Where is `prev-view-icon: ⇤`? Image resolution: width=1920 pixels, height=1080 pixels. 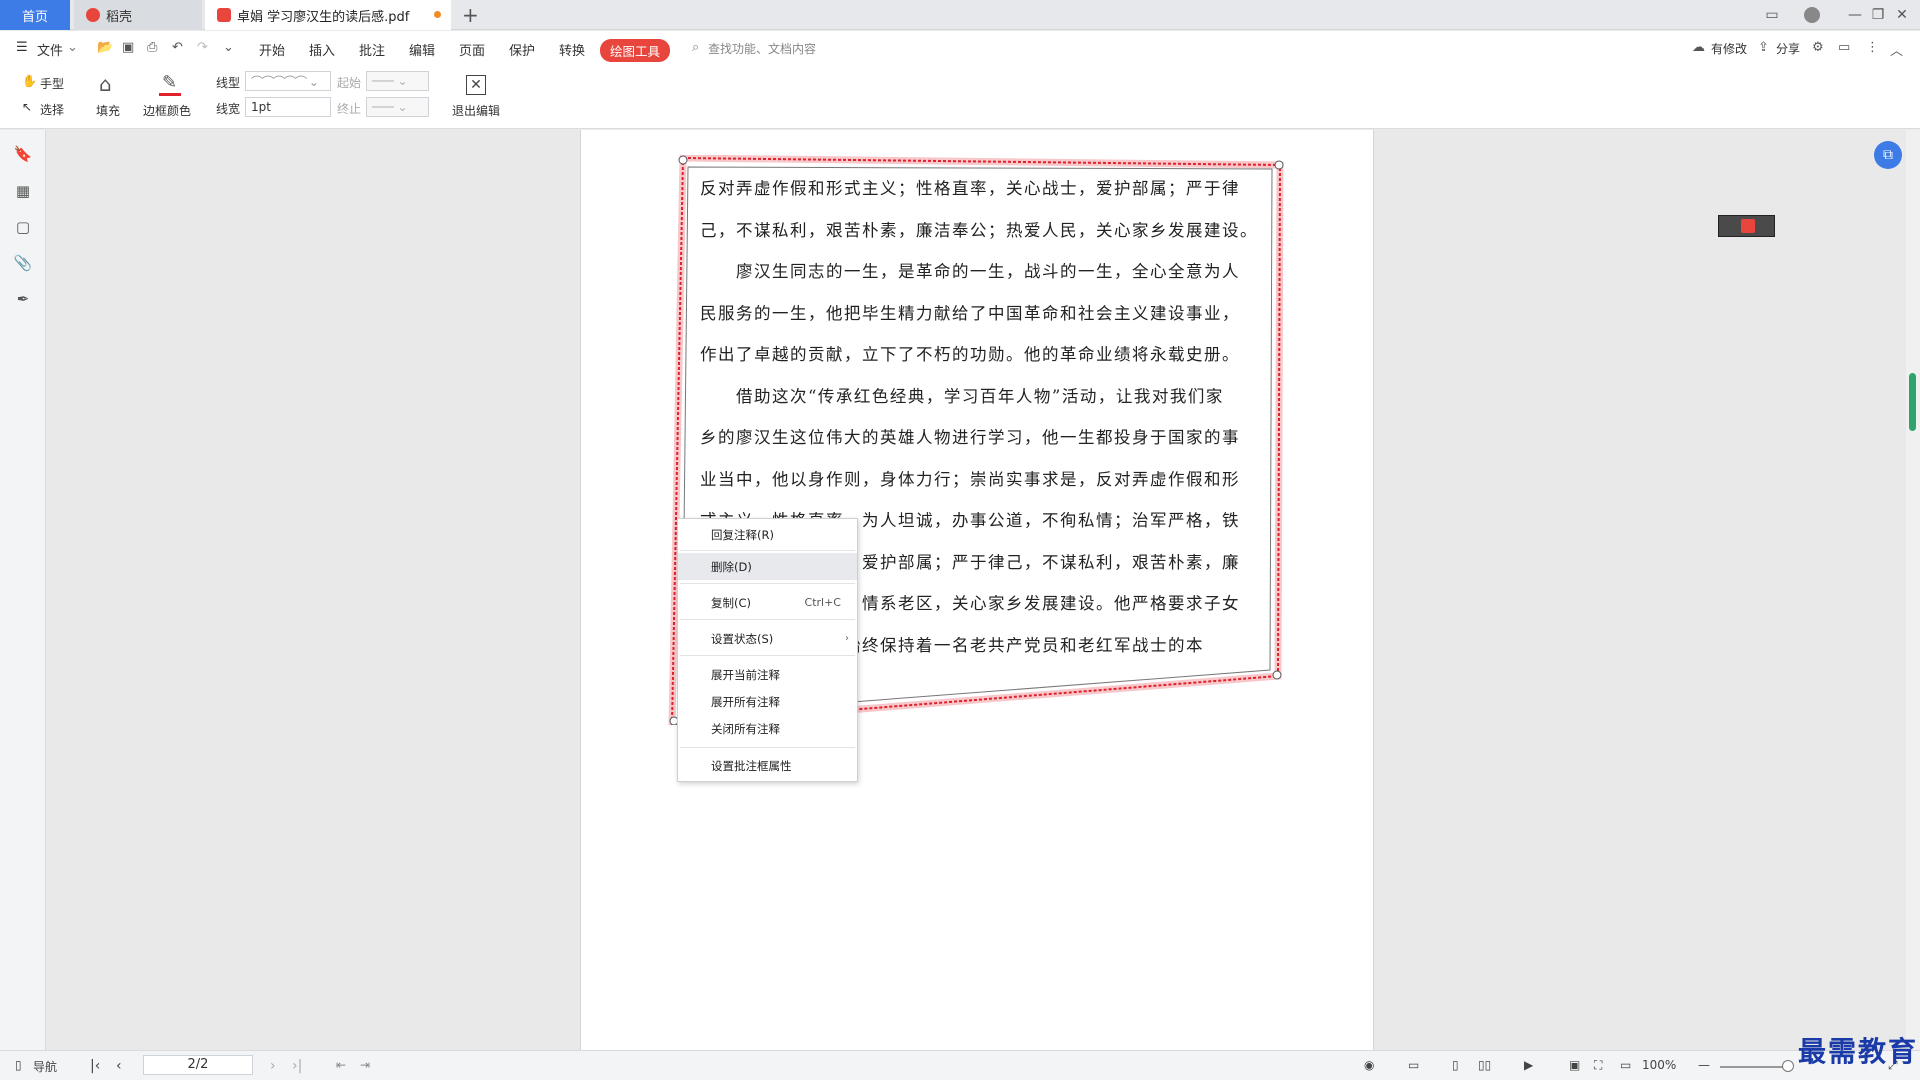 prev-view-icon: ⇤ is located at coordinates (341, 1065).